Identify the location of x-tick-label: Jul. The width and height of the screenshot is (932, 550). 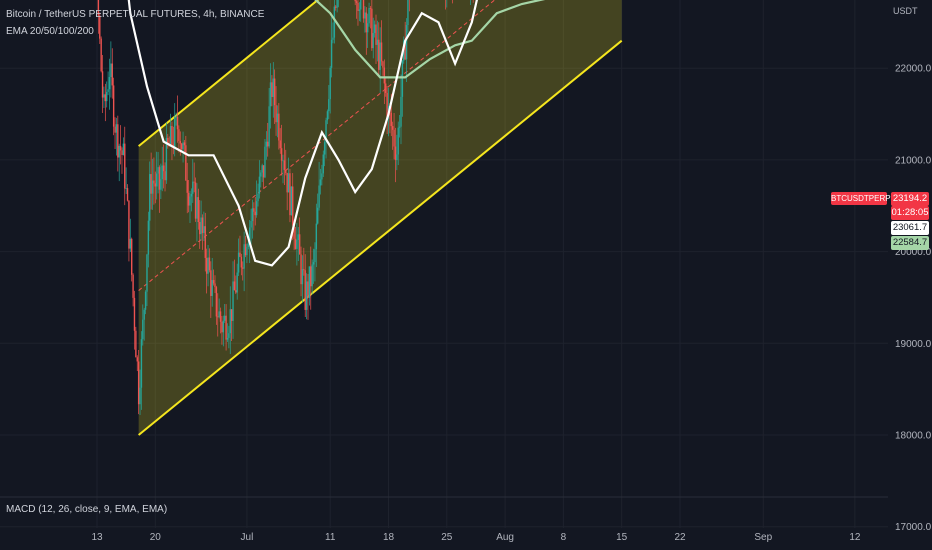
(247, 537).